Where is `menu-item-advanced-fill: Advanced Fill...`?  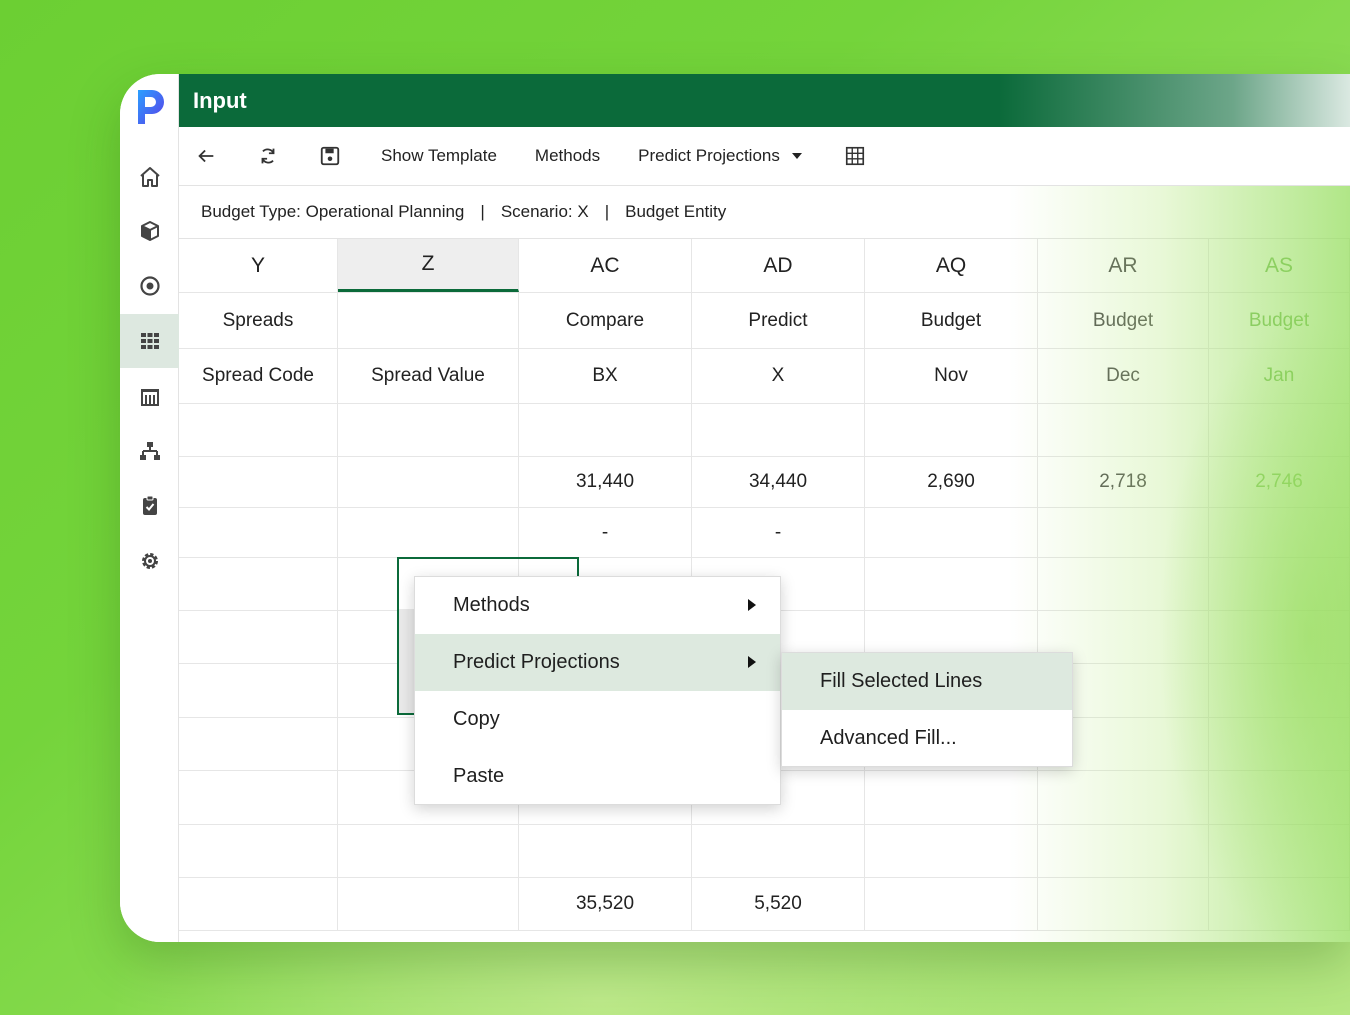 menu-item-advanced-fill: Advanced Fill... is located at coordinates (927, 738).